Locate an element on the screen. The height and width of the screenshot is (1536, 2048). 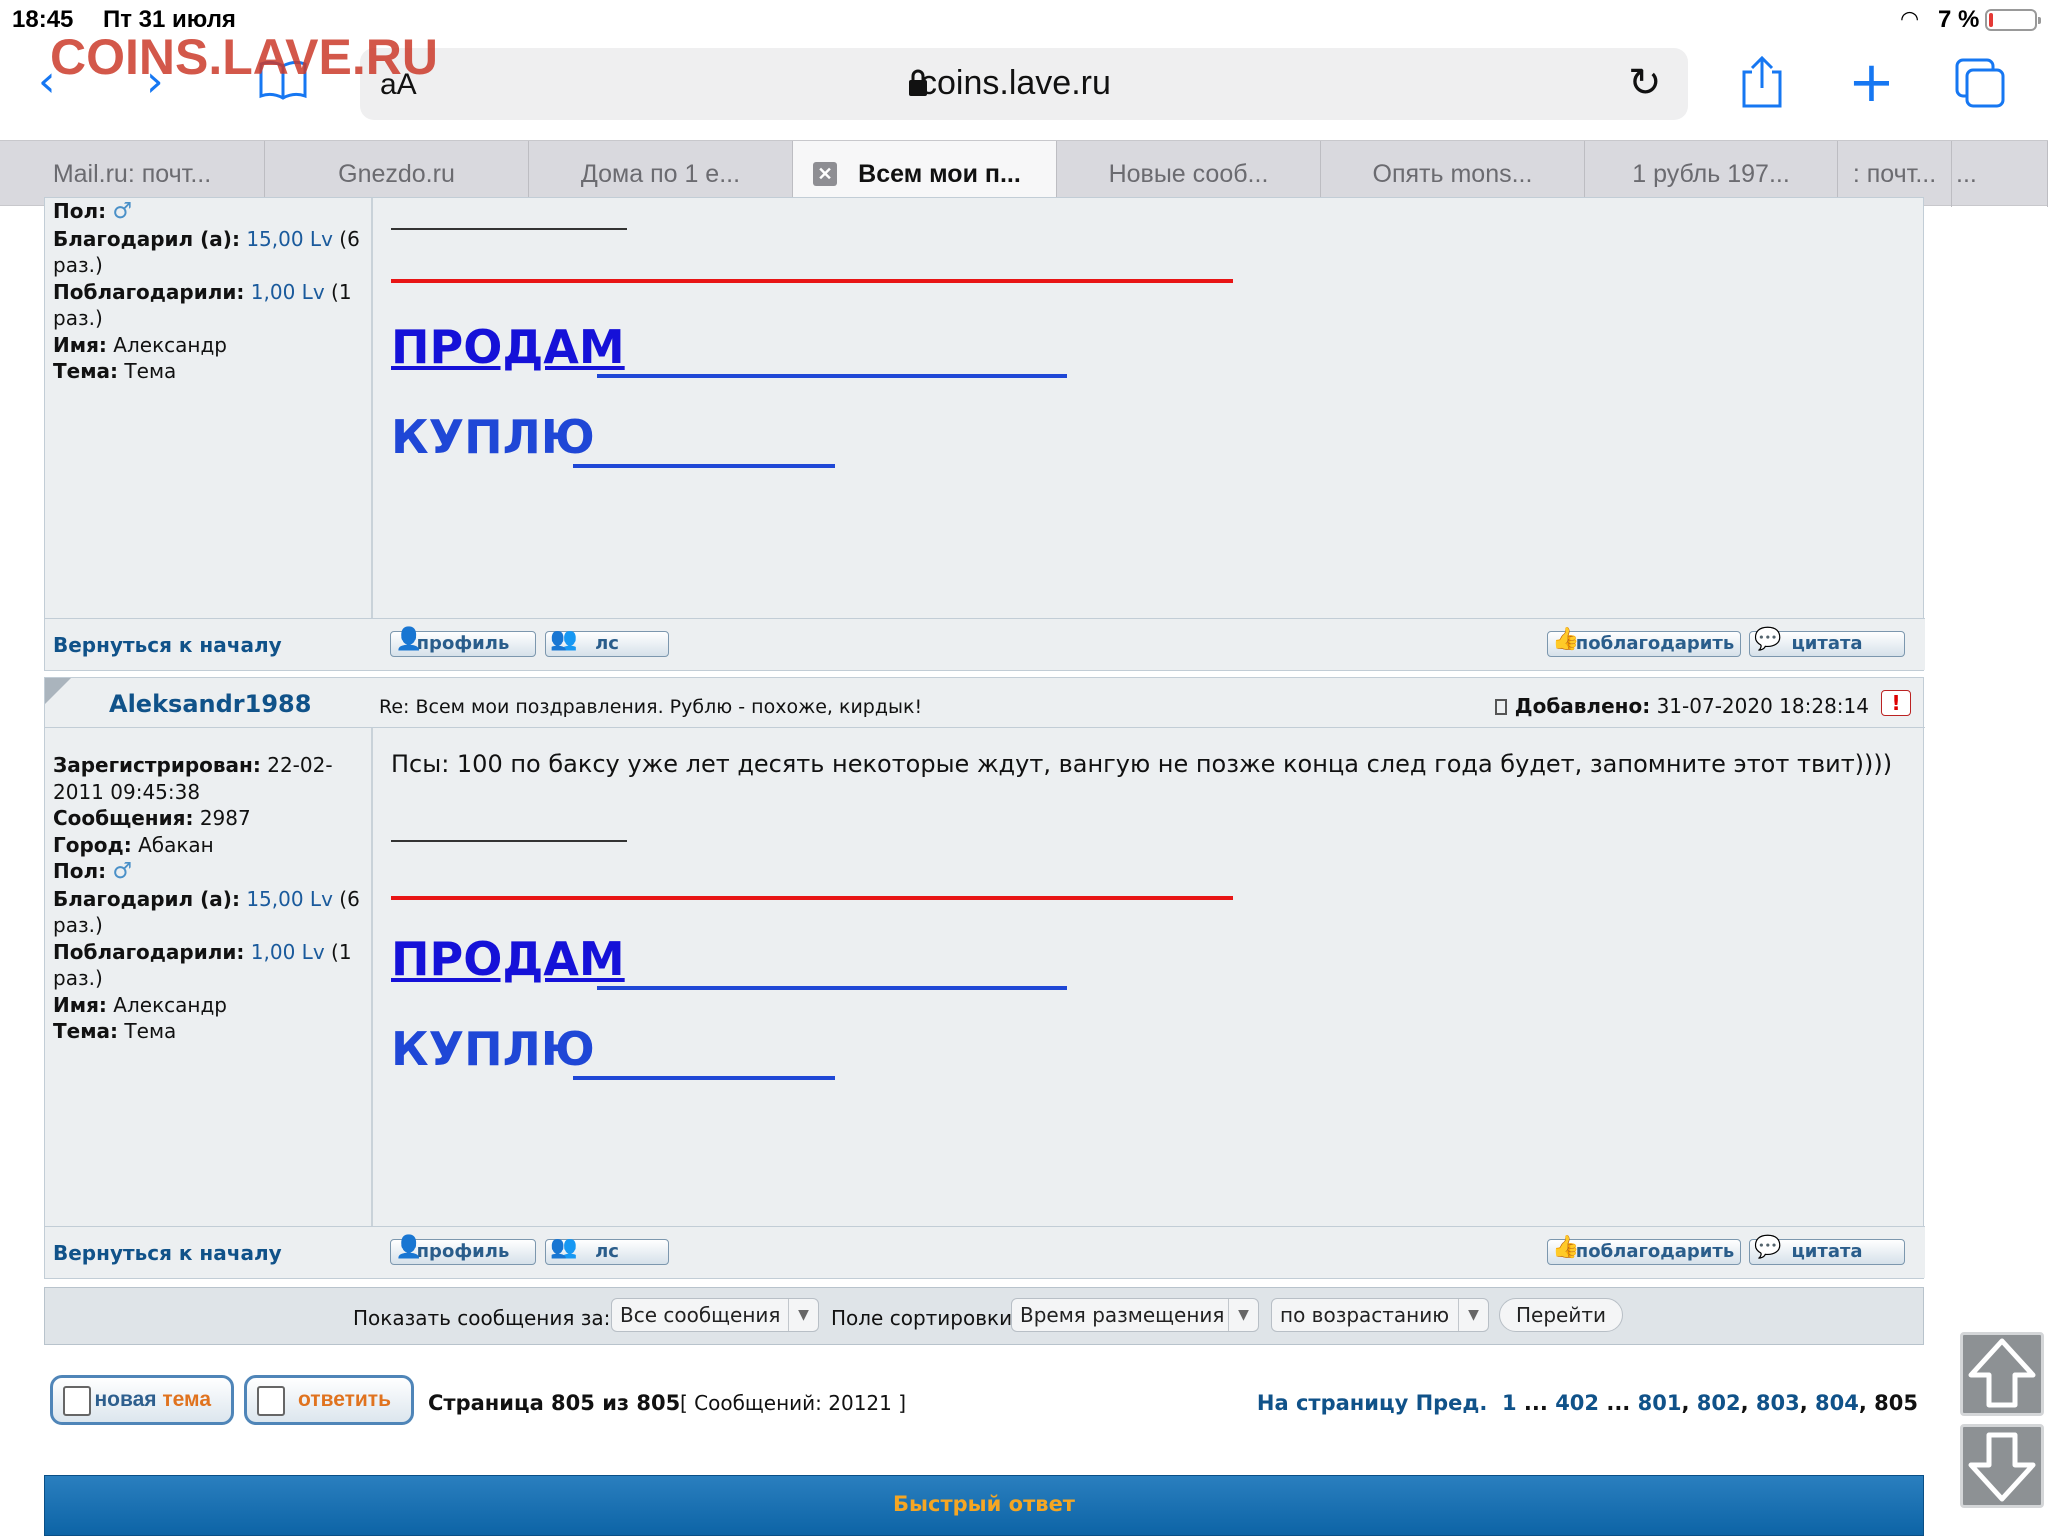
received-count: (1 is located at coordinates (341, 291).